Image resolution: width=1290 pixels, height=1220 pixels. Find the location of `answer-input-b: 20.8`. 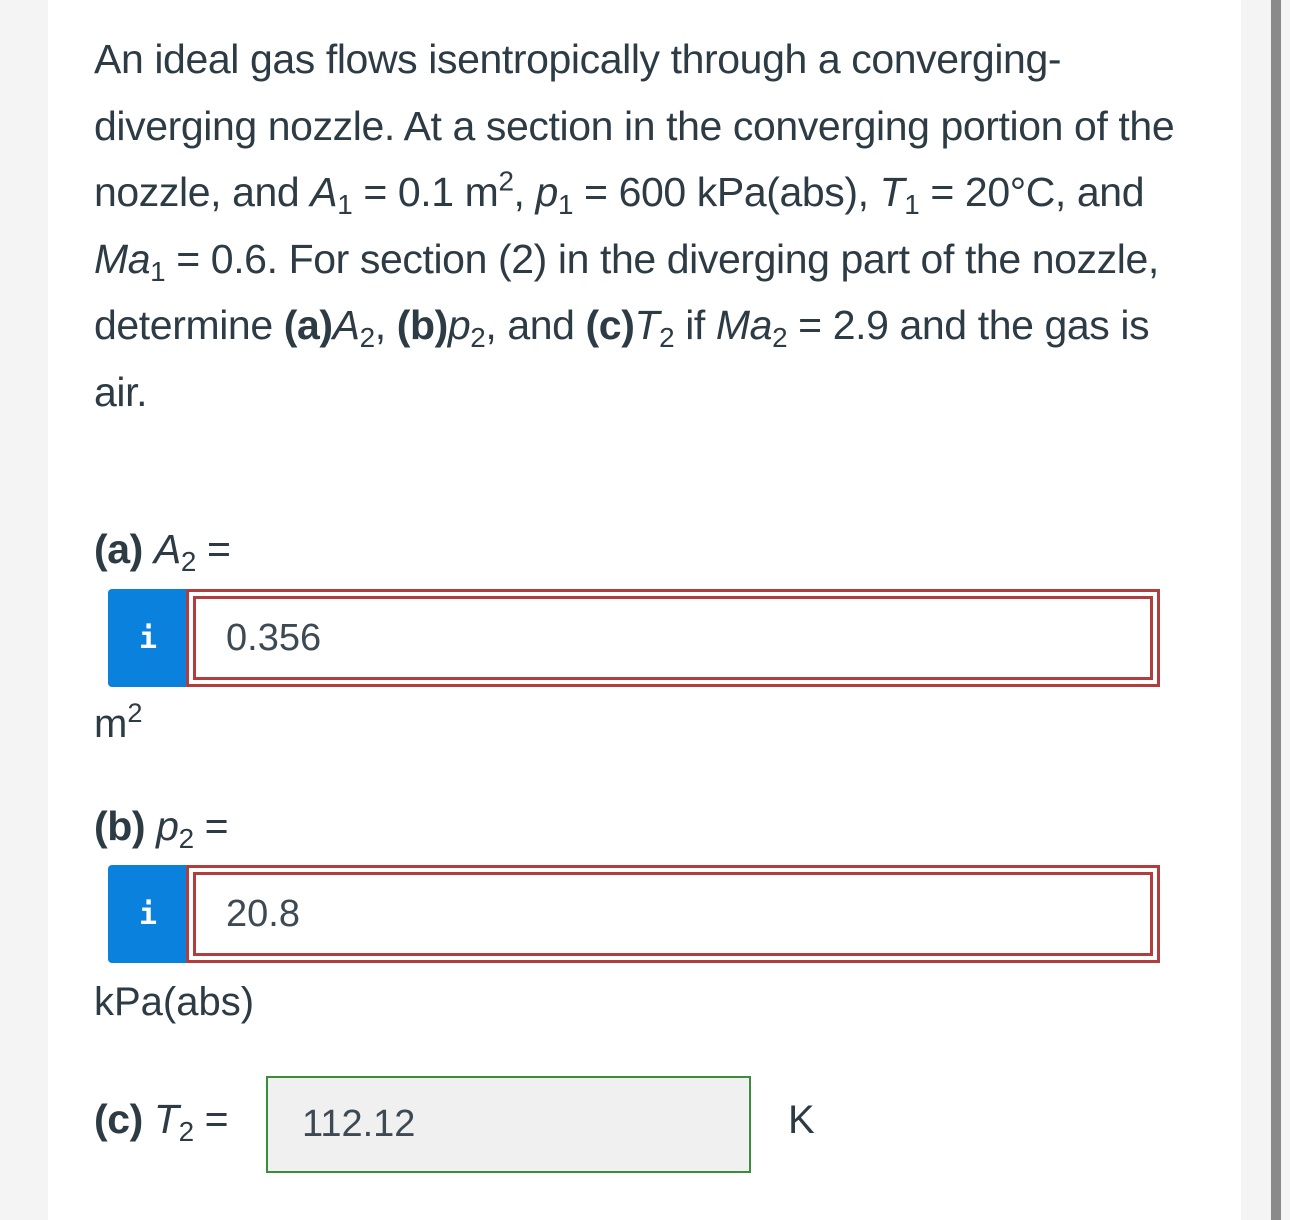

answer-input-b: 20.8 is located at coordinates (673, 914).